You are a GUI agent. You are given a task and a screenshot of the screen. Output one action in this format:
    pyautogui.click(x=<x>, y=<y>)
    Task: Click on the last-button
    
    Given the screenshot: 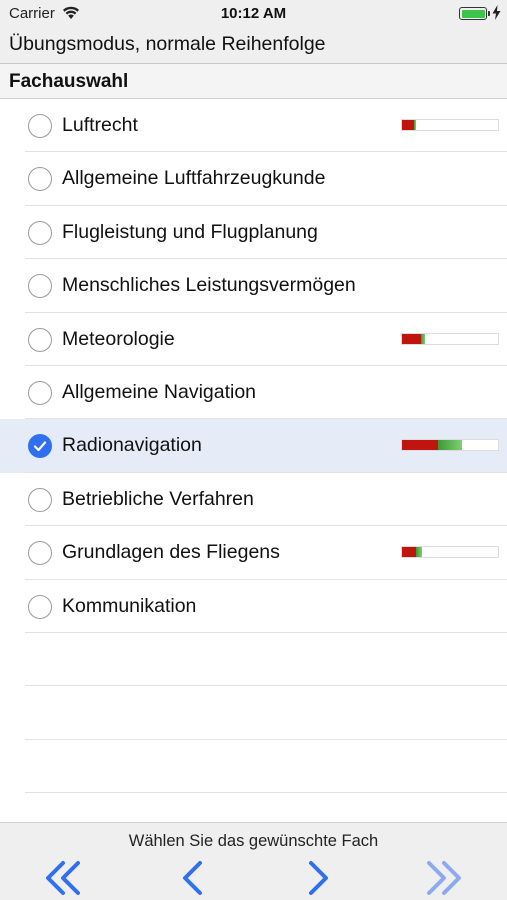 What is the action you would take?
    pyautogui.click(x=443, y=878)
    